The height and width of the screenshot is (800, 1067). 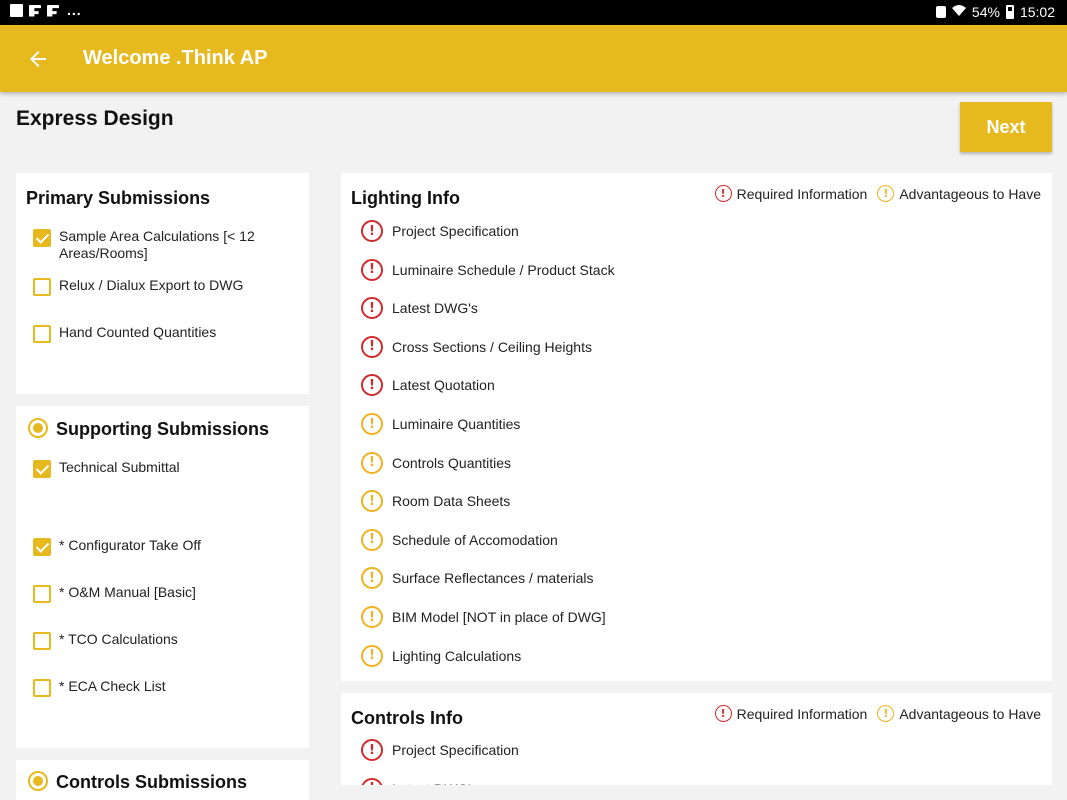 I want to click on next-button: Next, so click(x=1006, y=127).